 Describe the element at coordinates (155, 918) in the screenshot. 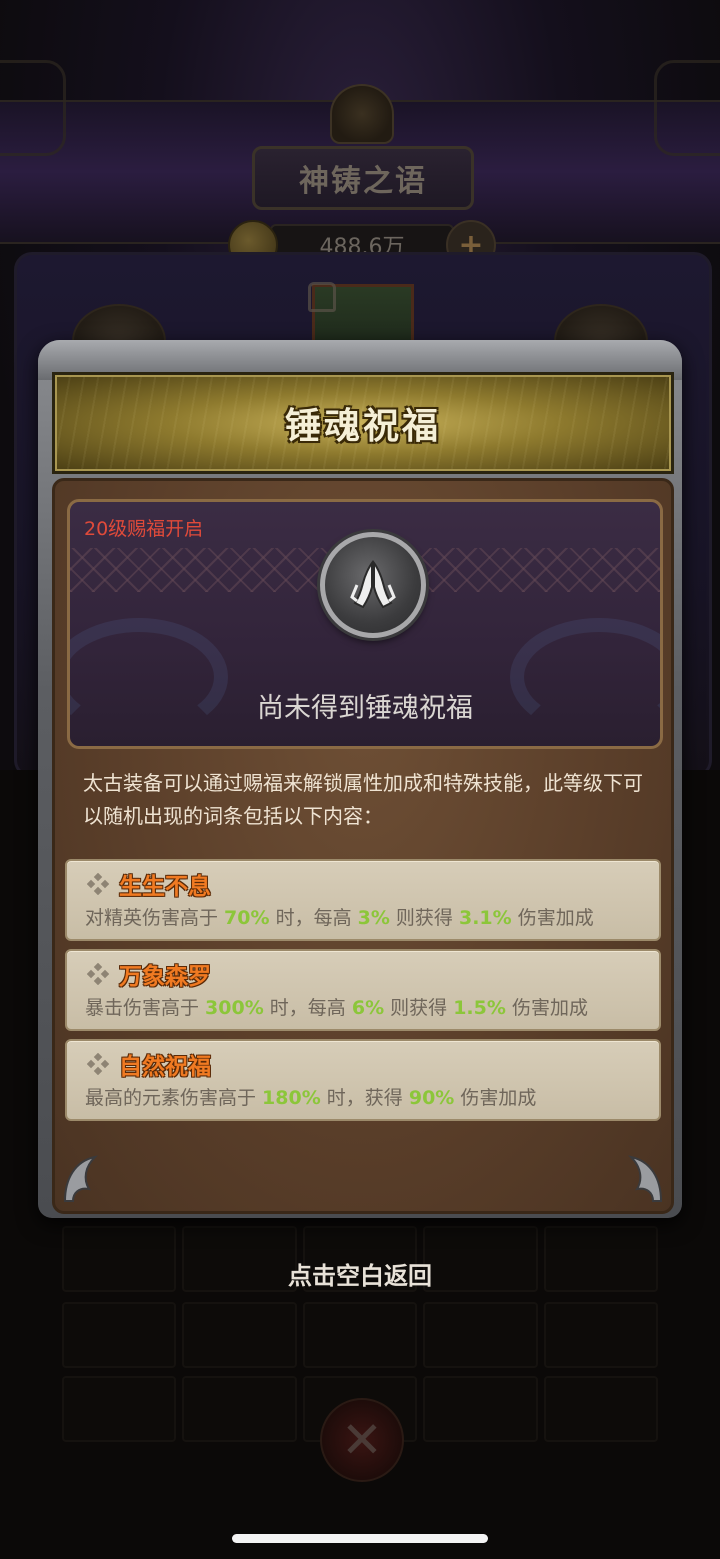

I see `affix-effect-text: 对精英伤害高于` at that location.